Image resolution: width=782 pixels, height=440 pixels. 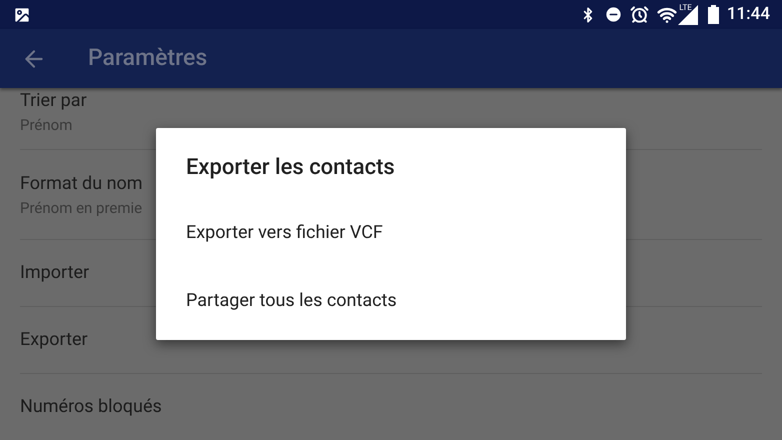 What do you see at coordinates (391, 407) in the screenshot?
I see `settings-item: Numéros bloqués` at bounding box center [391, 407].